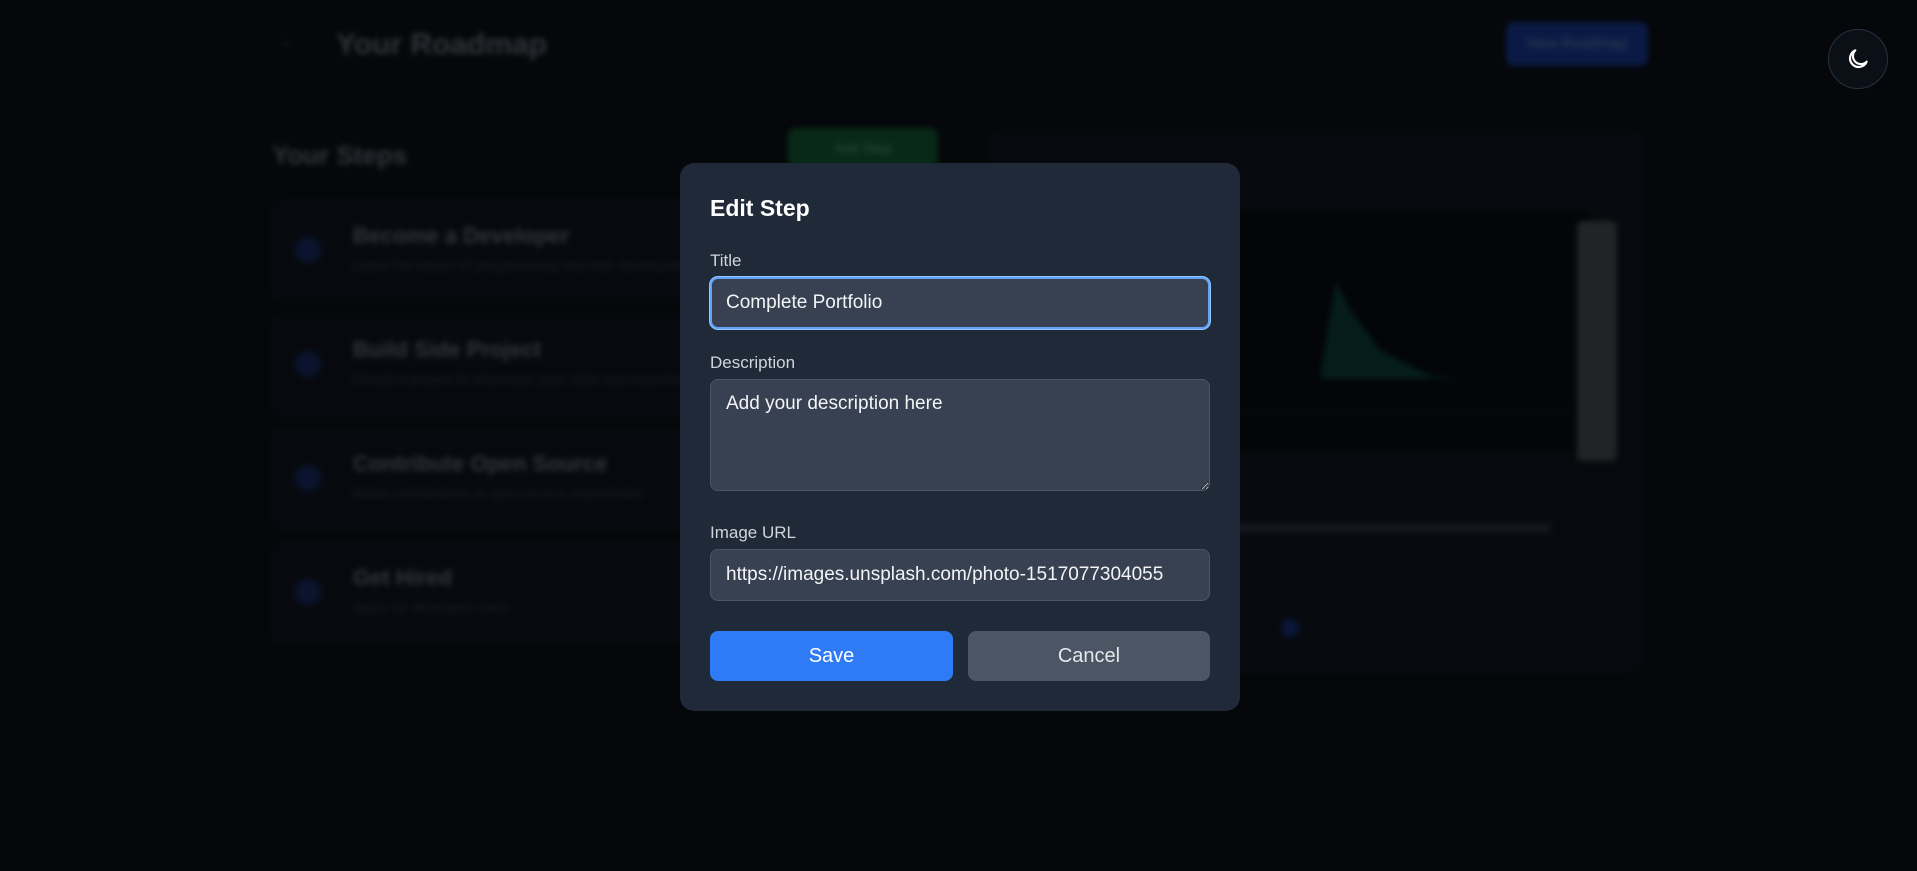 The image size is (1917, 871). I want to click on description-textarea, so click(960, 435).